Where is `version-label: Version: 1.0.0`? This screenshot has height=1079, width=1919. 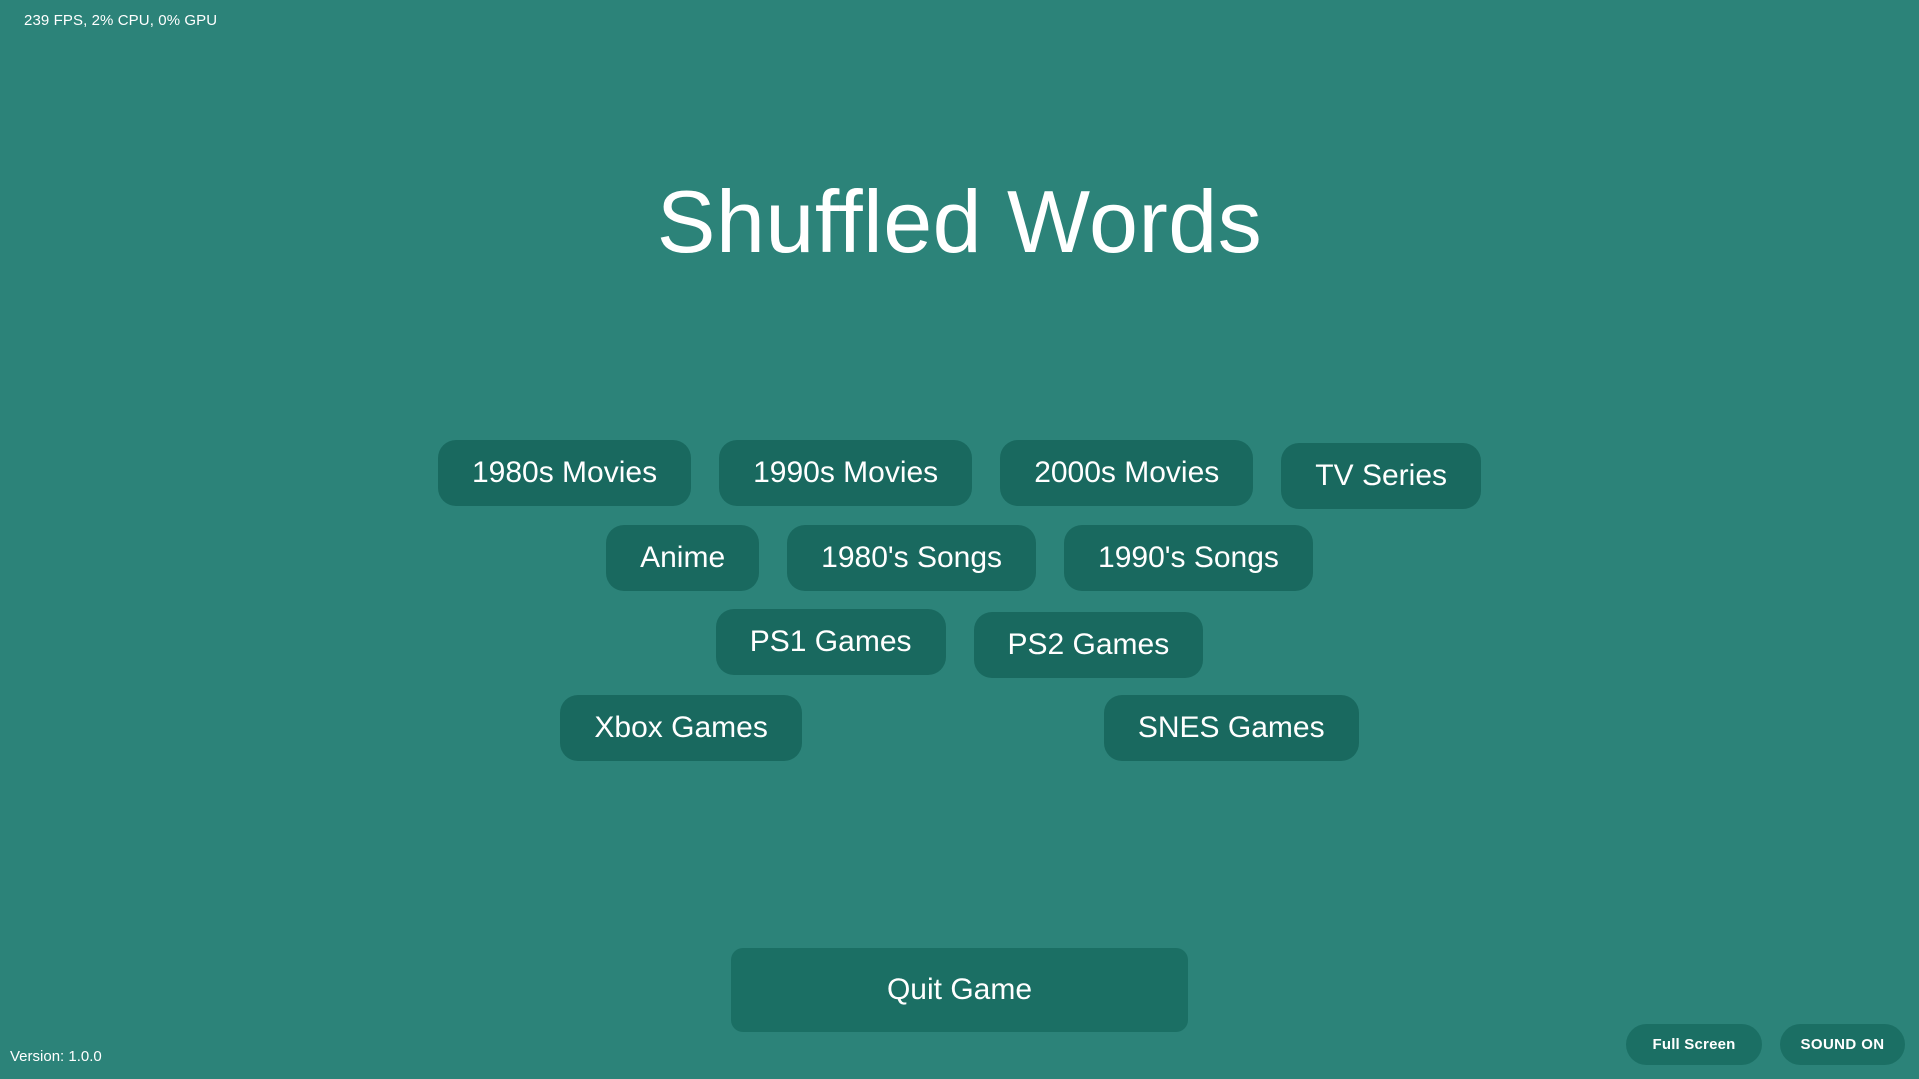 version-label: Version: 1.0.0 is located at coordinates (56, 1056).